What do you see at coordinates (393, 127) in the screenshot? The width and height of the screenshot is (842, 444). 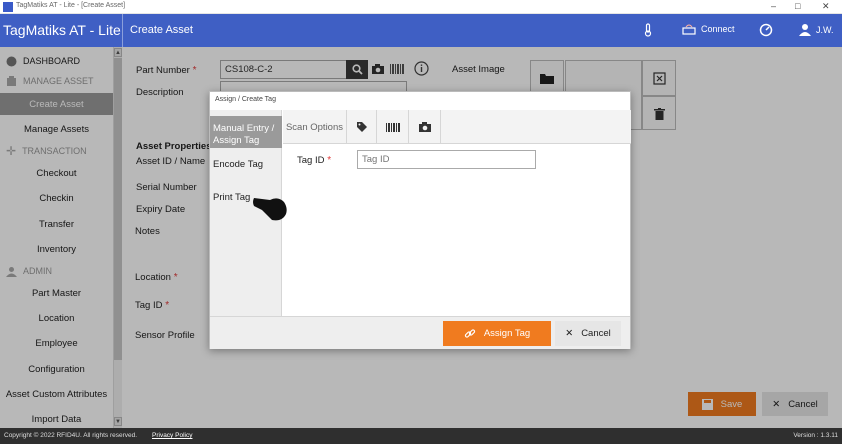 I see `barcode-scan-icon` at bounding box center [393, 127].